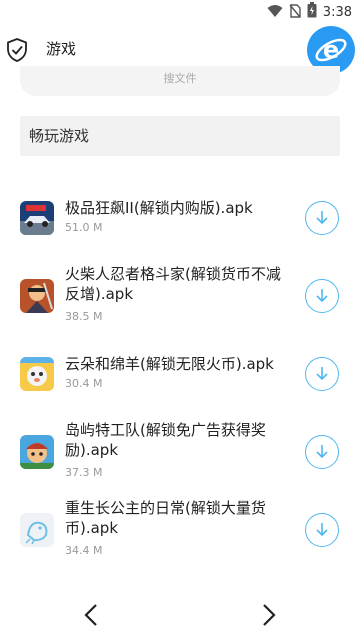  Describe the element at coordinates (37, 452) in the screenshot. I see `island-agent-game-icon` at that location.